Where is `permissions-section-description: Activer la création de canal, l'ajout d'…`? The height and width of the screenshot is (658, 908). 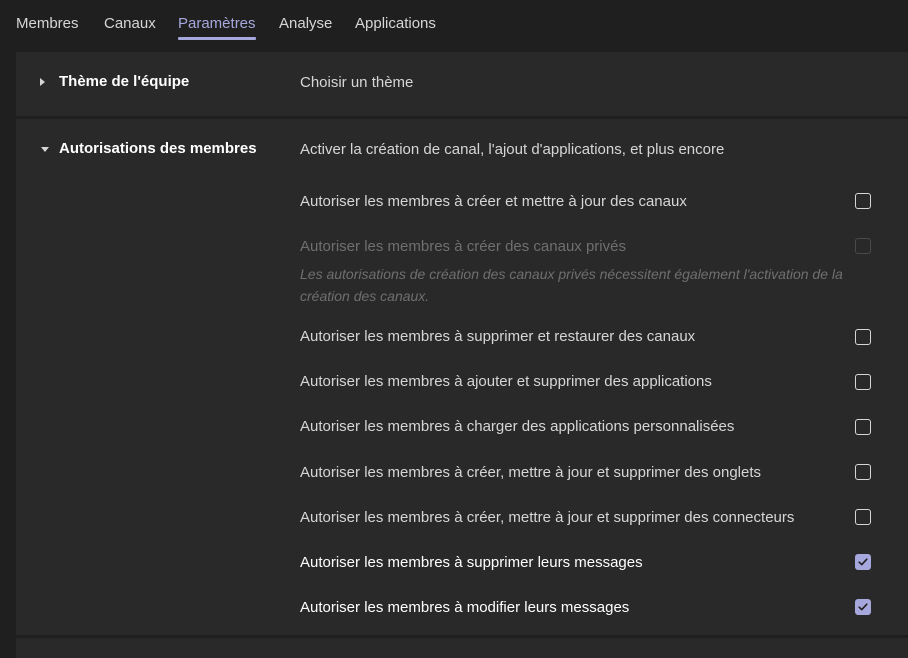
permissions-section-description: Activer la création de canal, l'ajout d'… is located at coordinates (512, 149).